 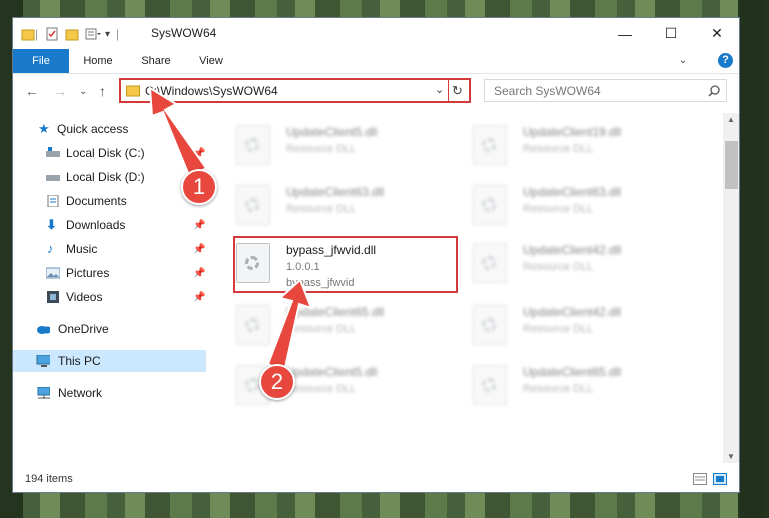 I want to click on step-1-badge: 1, so click(x=199, y=187).